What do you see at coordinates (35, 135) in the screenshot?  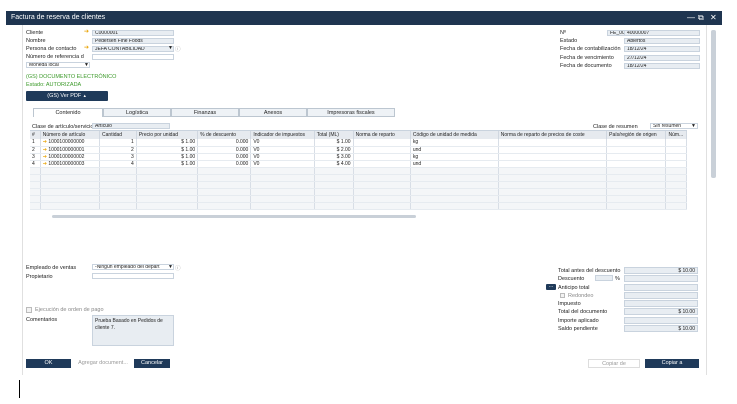 I see `column-header: #` at bounding box center [35, 135].